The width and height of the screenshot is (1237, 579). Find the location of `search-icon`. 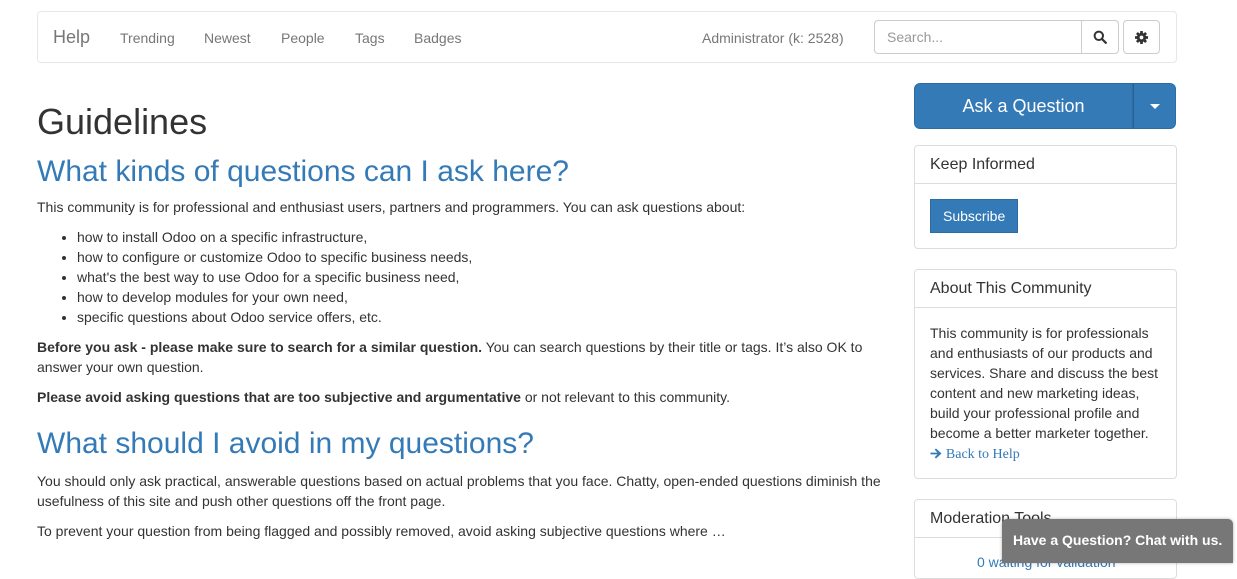

search-icon is located at coordinates (1100, 37).